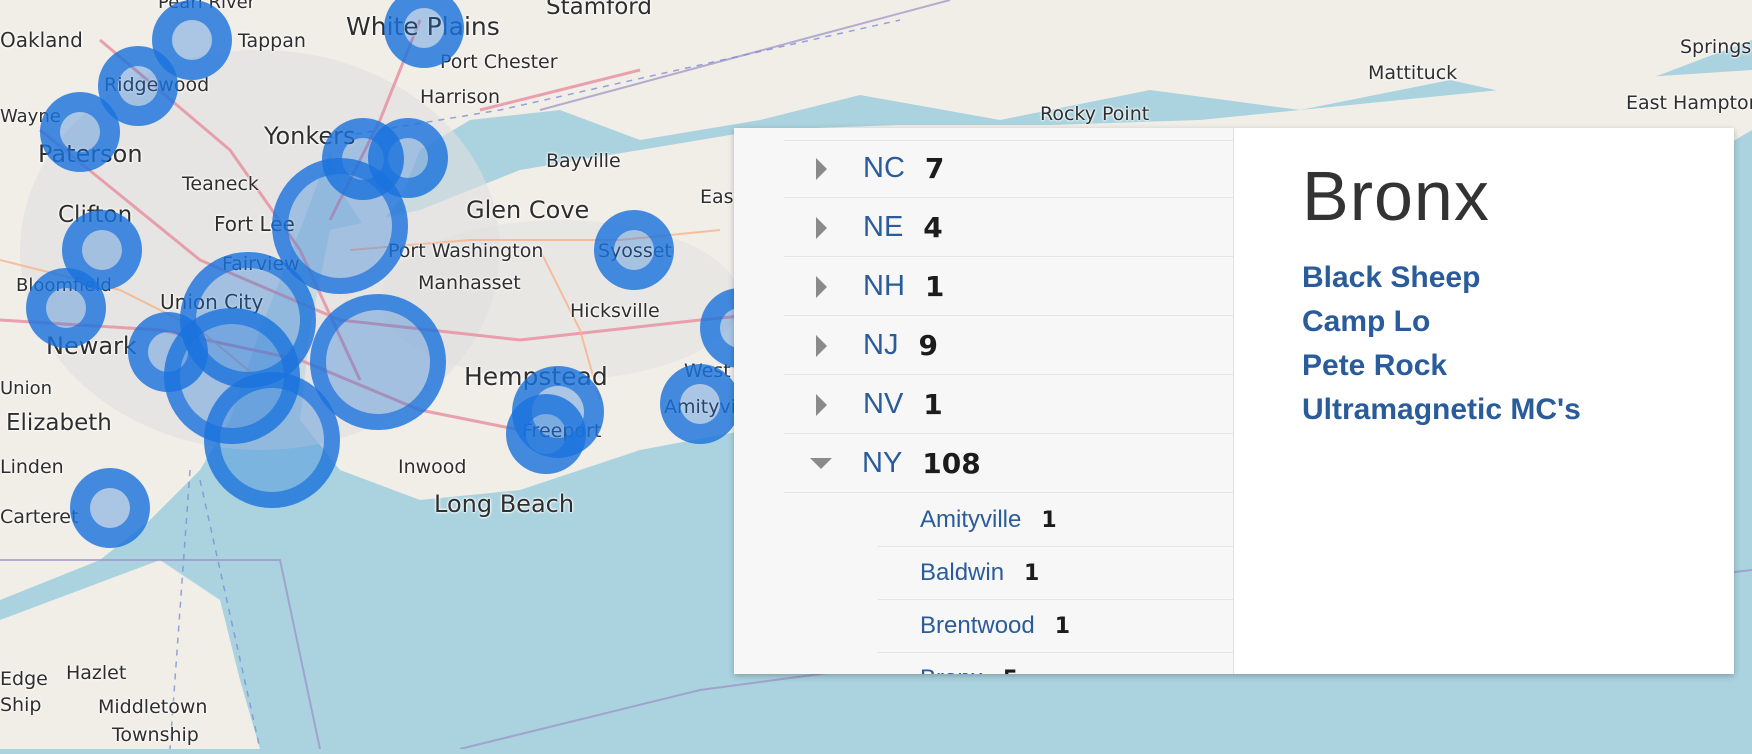 This screenshot has width=1752, height=754. What do you see at coordinates (615, 311) in the screenshot?
I see `place-label: Hicksville` at bounding box center [615, 311].